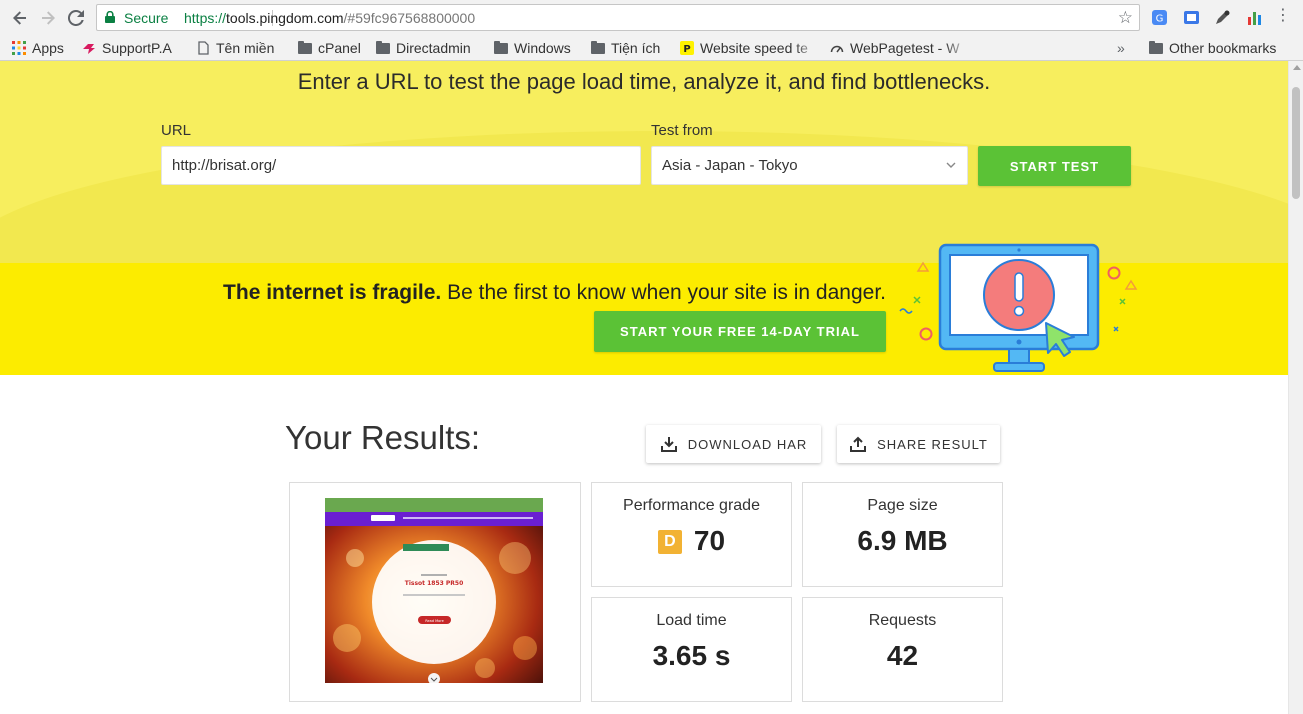  I want to click on requests-label: Requests, so click(902, 620).